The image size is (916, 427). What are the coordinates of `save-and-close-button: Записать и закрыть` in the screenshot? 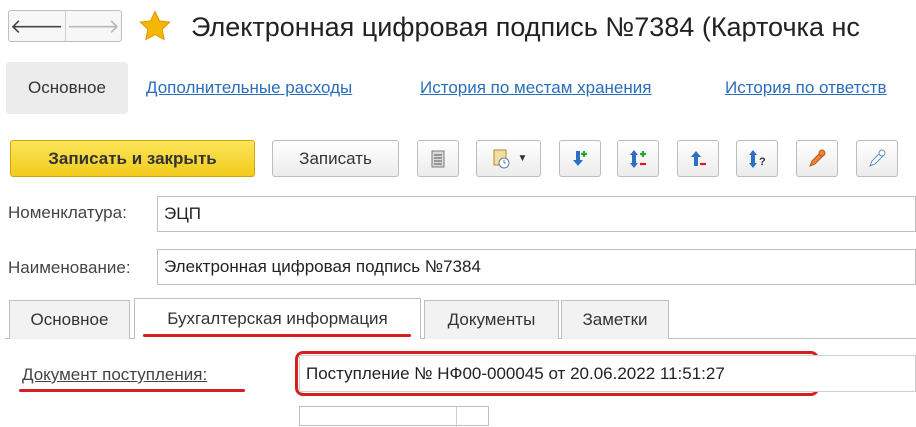 It's located at (132, 158).